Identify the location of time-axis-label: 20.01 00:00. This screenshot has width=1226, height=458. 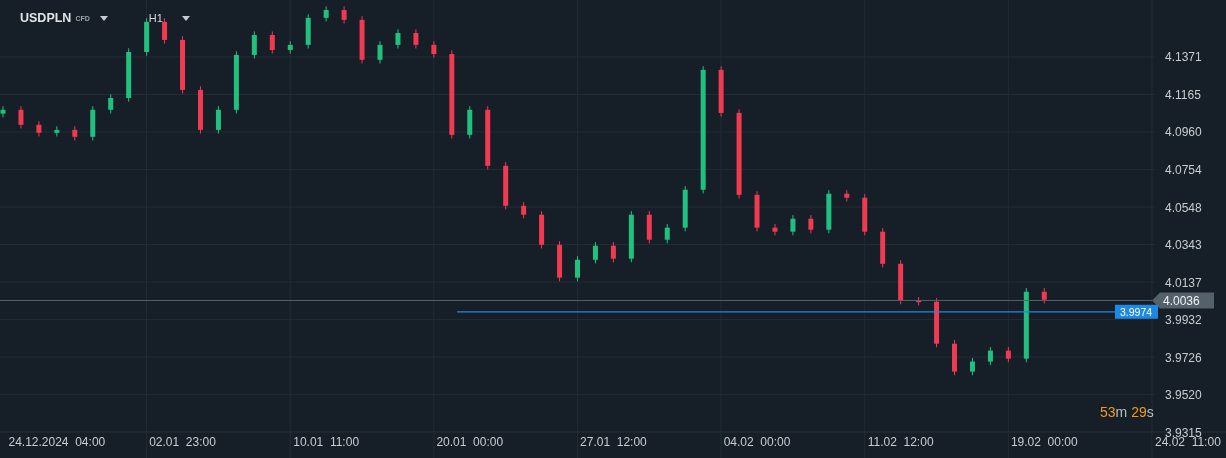
(470, 442).